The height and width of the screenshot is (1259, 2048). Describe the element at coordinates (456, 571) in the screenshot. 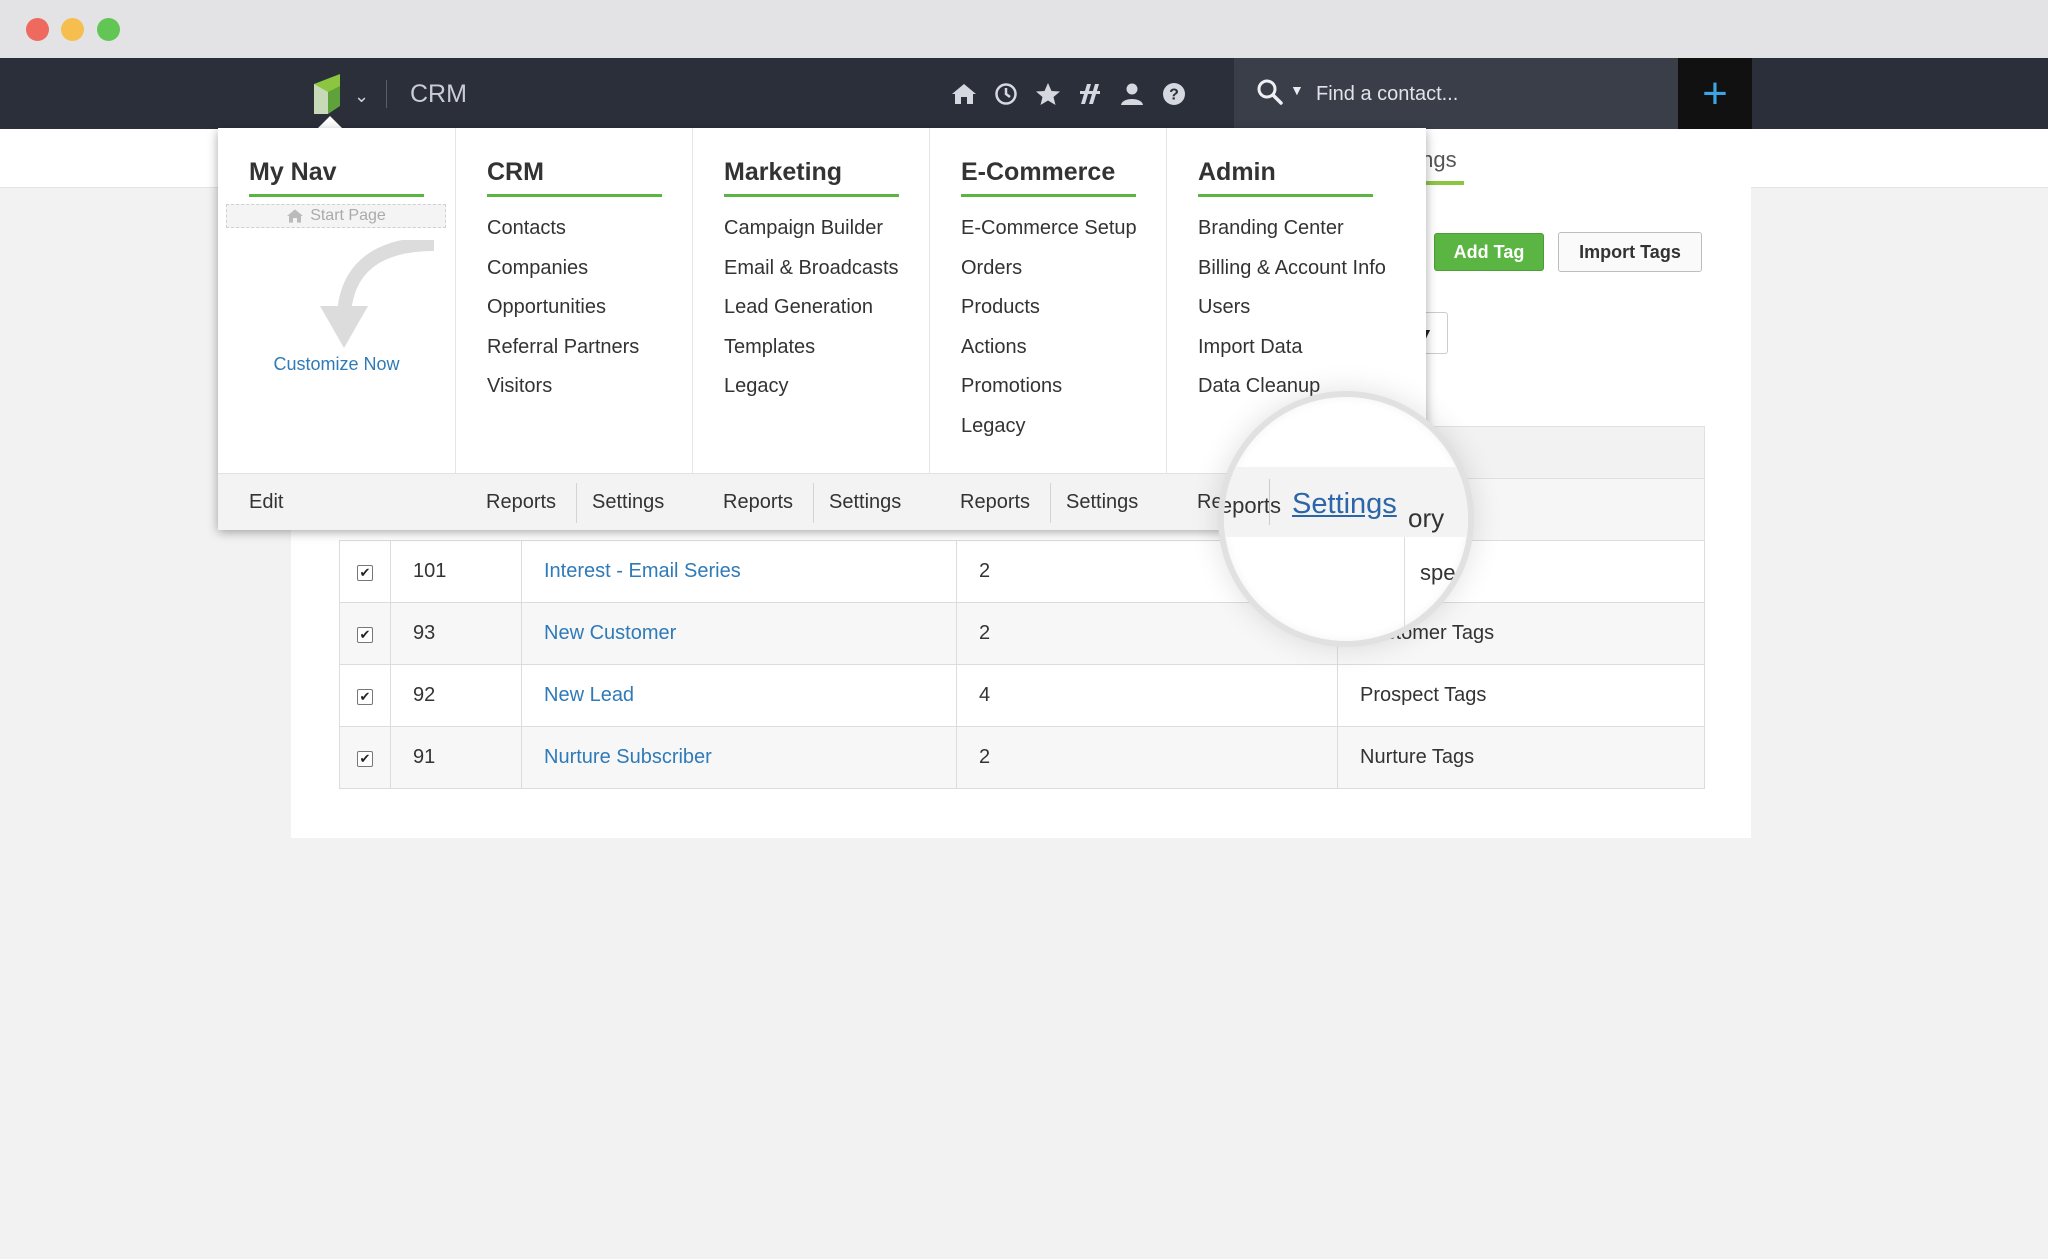

I see `tag-id: 101` at that location.